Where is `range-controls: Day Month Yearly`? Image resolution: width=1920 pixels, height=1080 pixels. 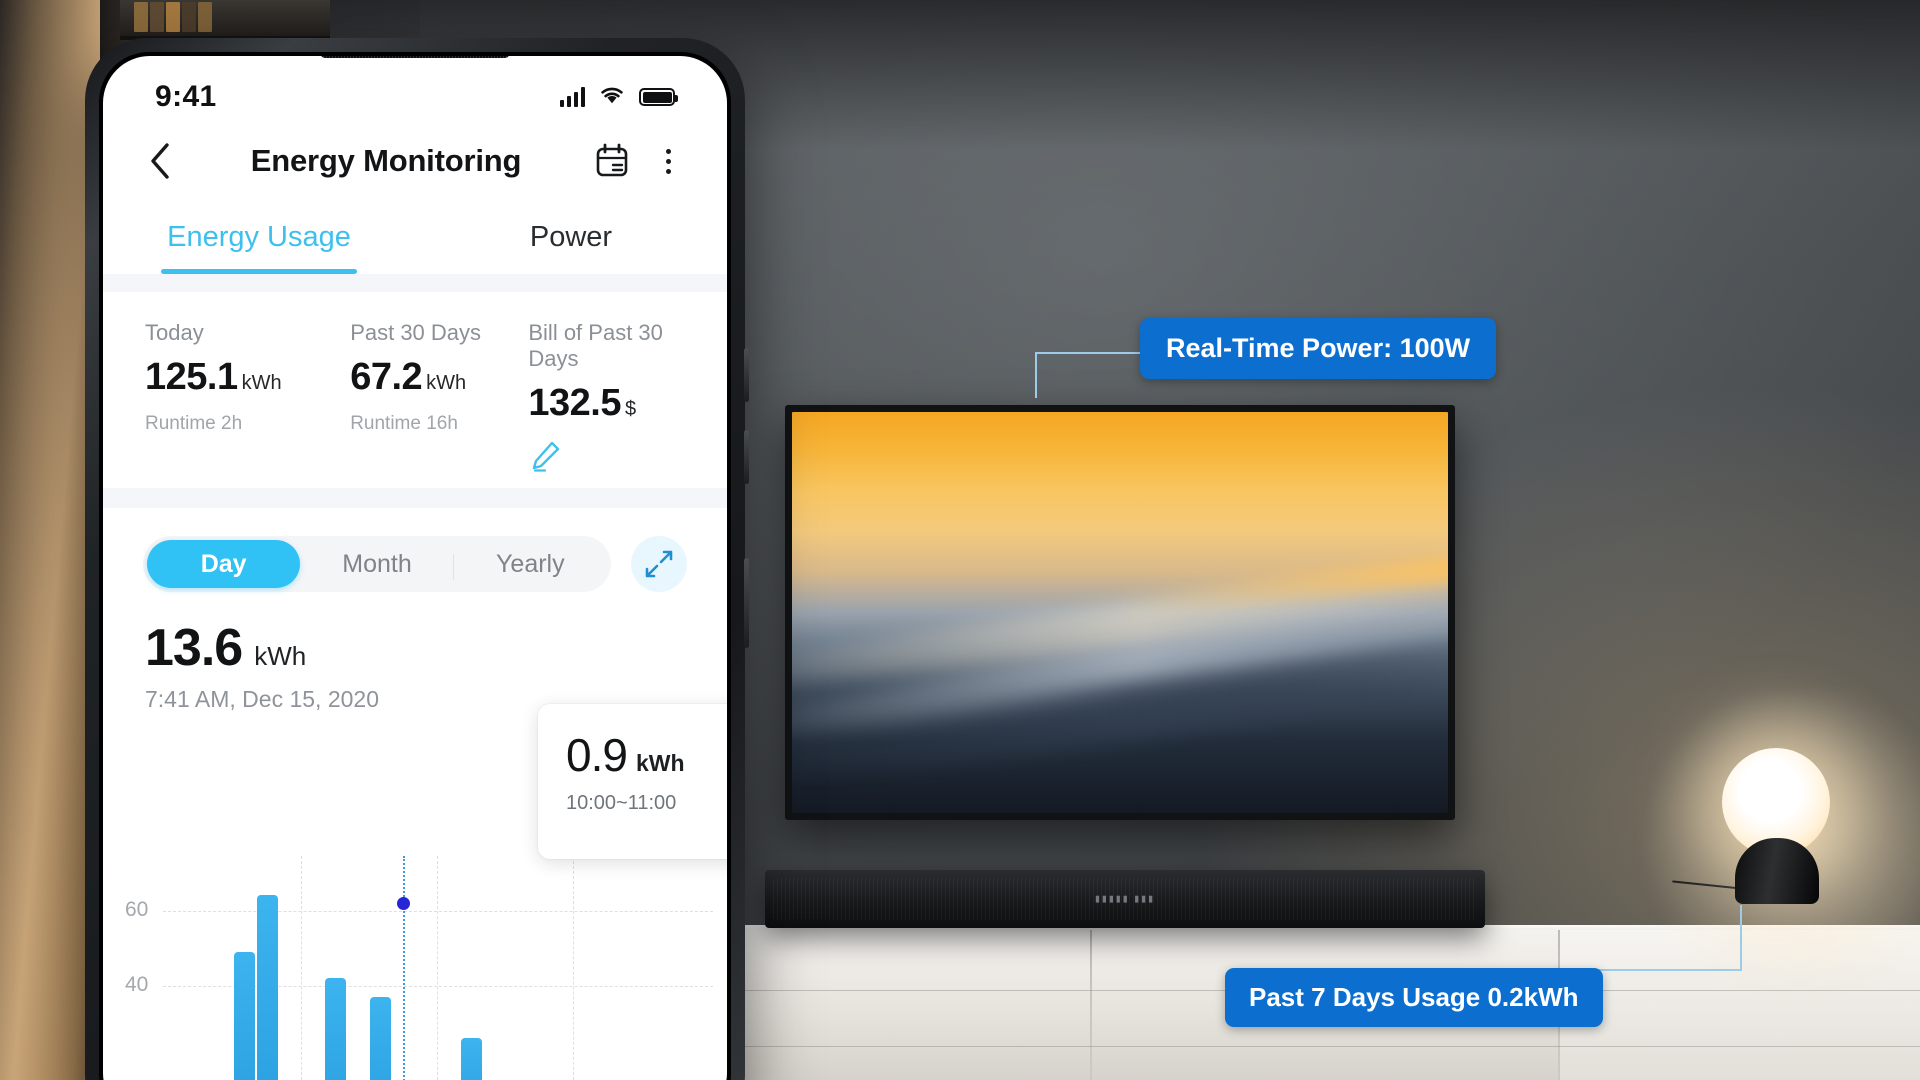 range-controls: Day Month Yearly is located at coordinates (415, 550).